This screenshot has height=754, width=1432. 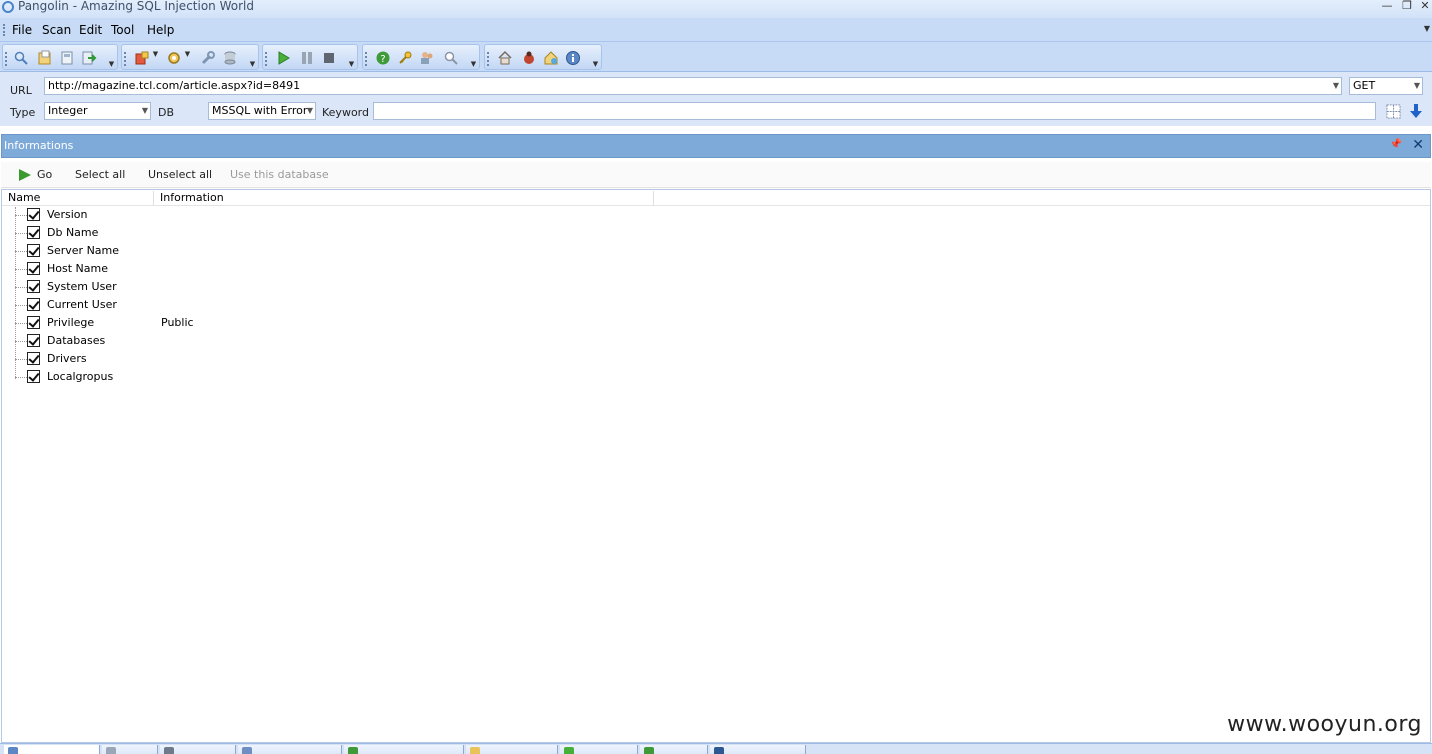 What do you see at coordinates (78, 198) in the screenshot?
I see `column-name: Name` at bounding box center [78, 198].